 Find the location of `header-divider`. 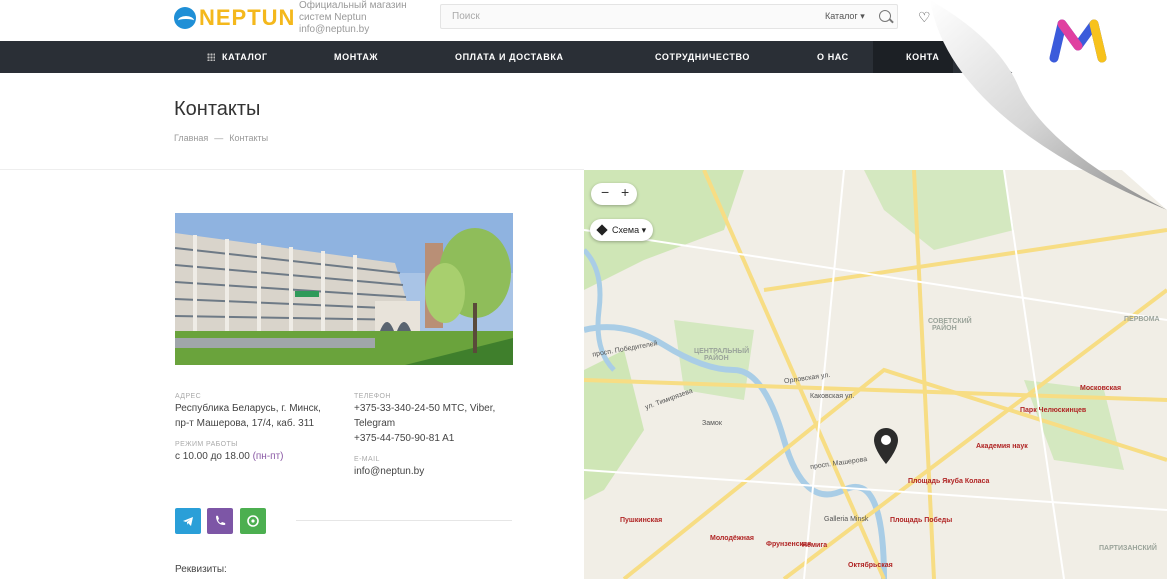

header-divider is located at coordinates (292, 169).